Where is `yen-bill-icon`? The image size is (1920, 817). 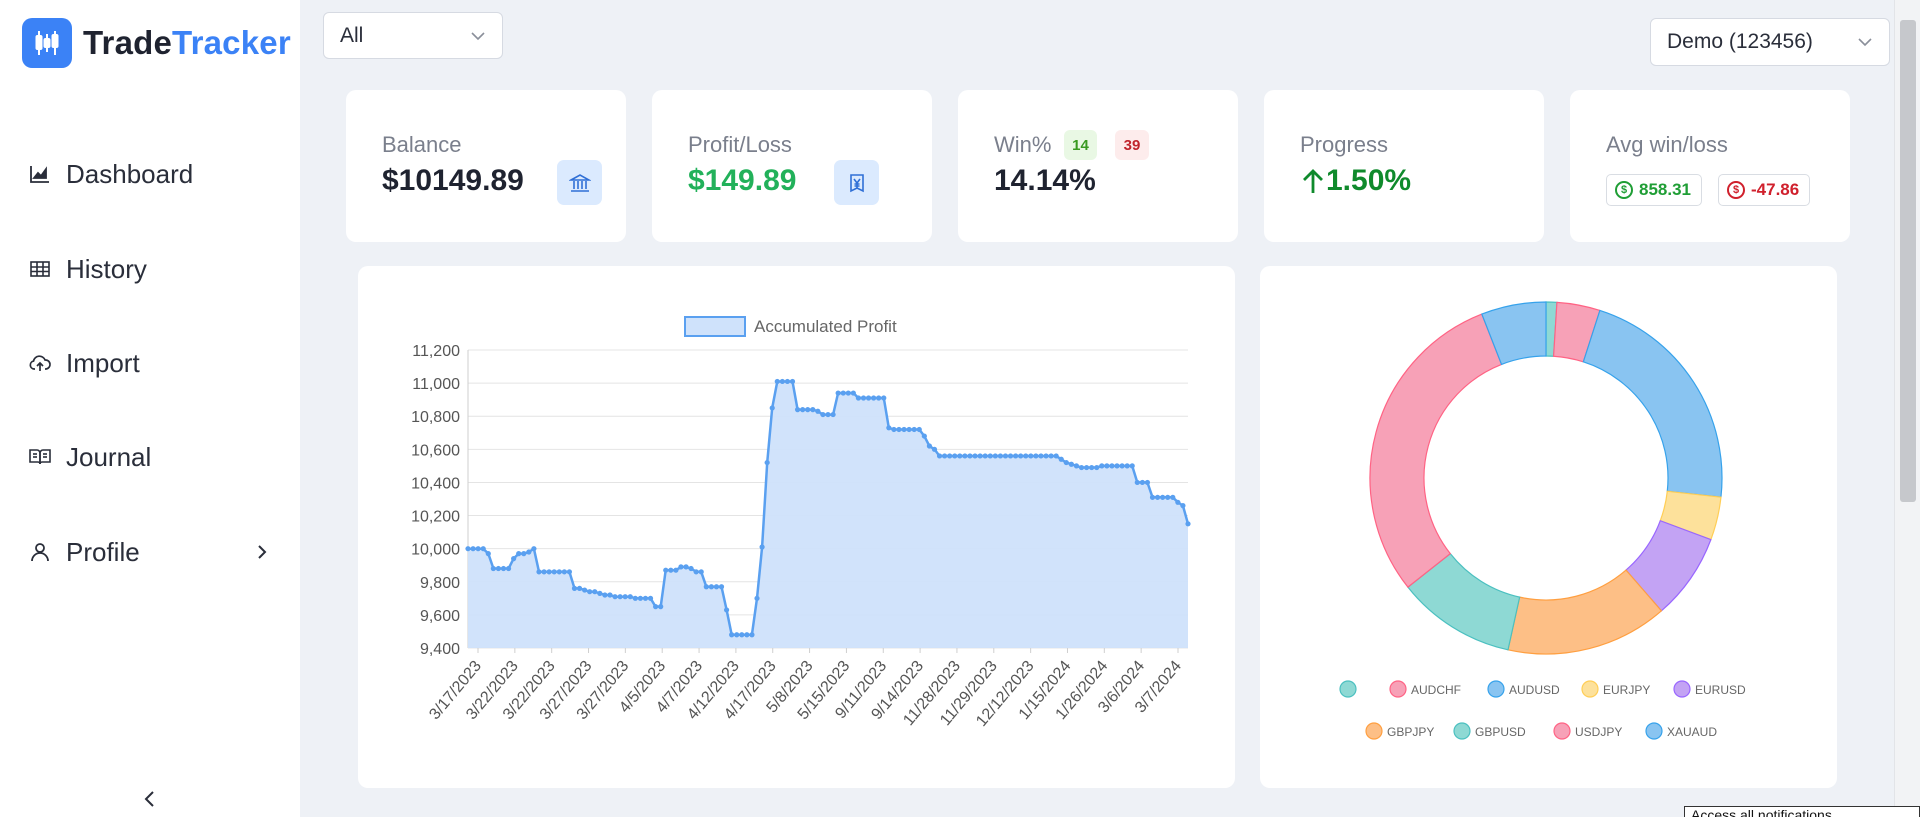
yen-bill-icon is located at coordinates (856, 182).